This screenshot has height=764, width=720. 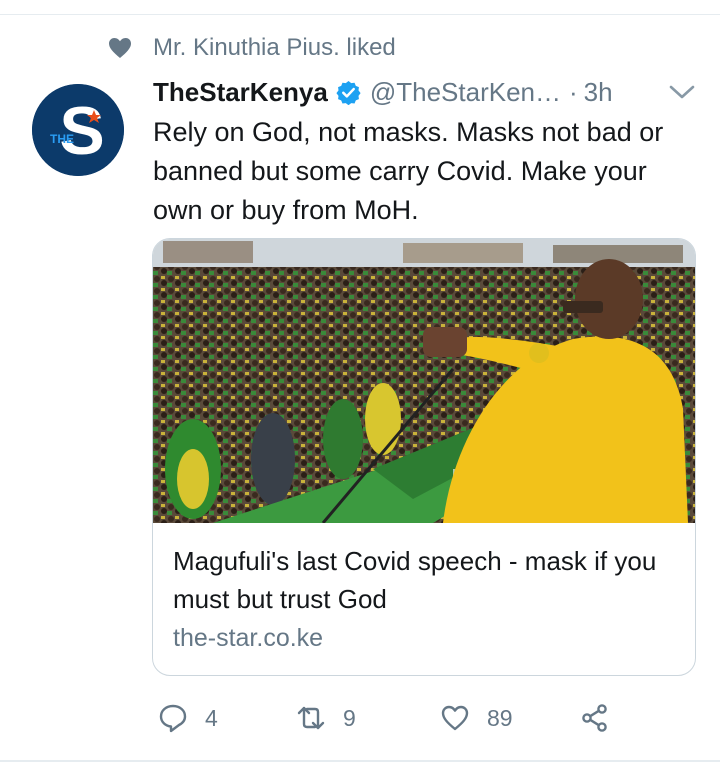 What do you see at coordinates (173, 718) in the screenshot?
I see `reply-icon` at bounding box center [173, 718].